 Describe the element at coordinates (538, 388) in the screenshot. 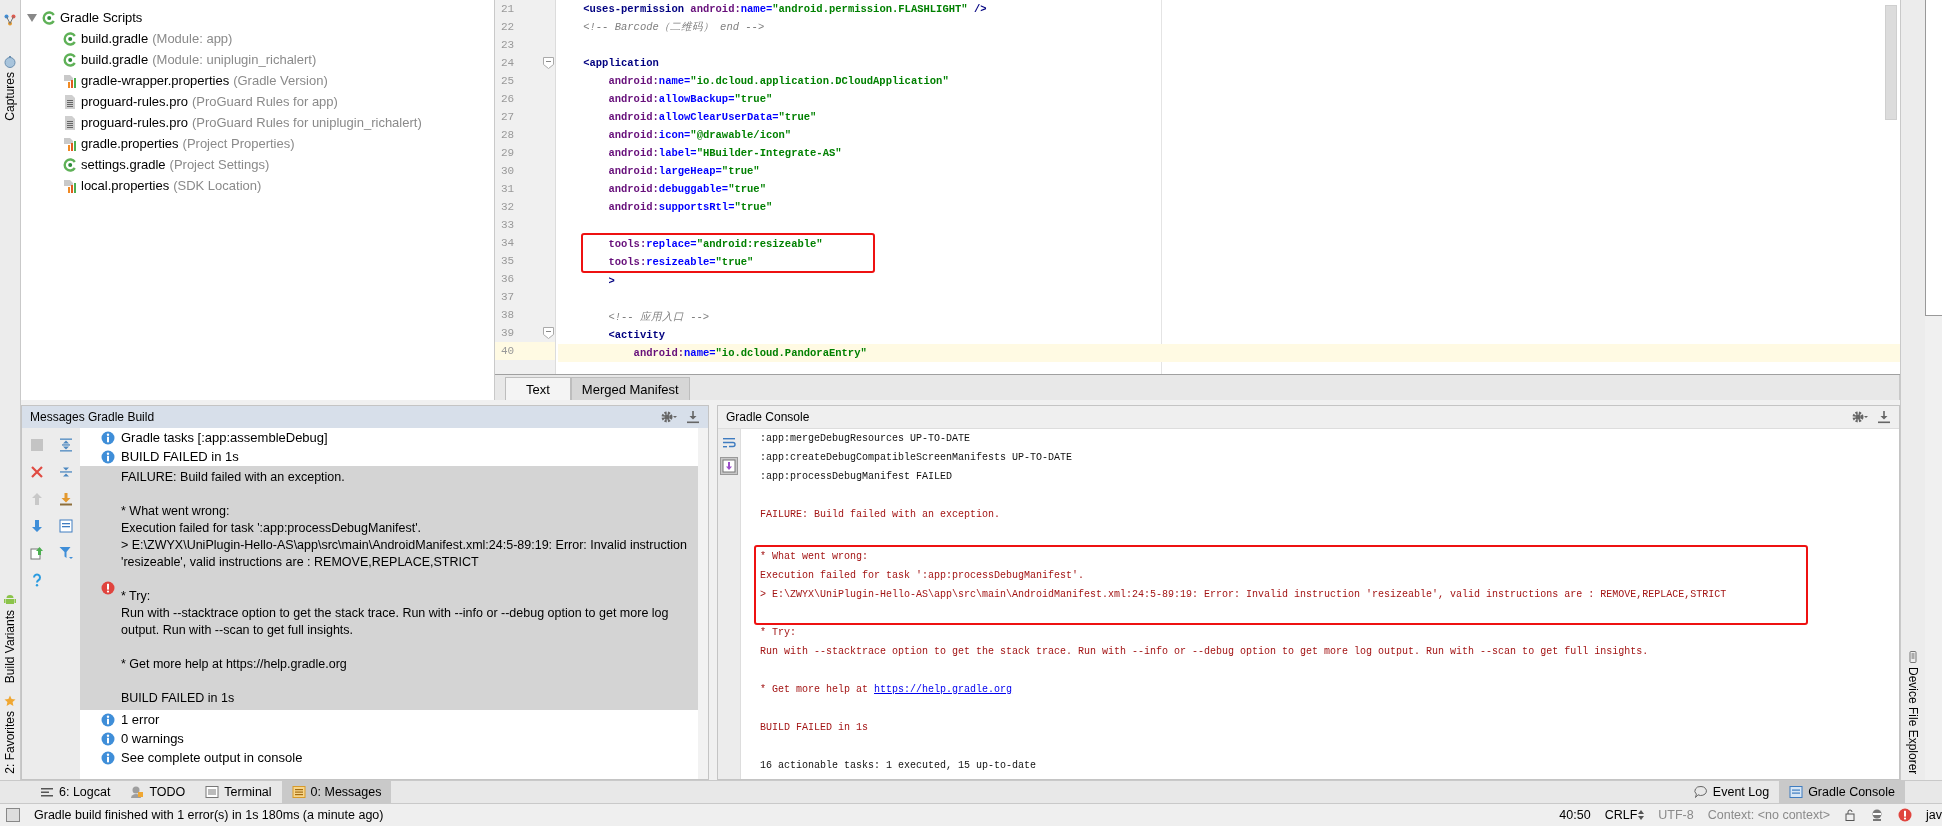

I see `editor-tab: Text` at that location.